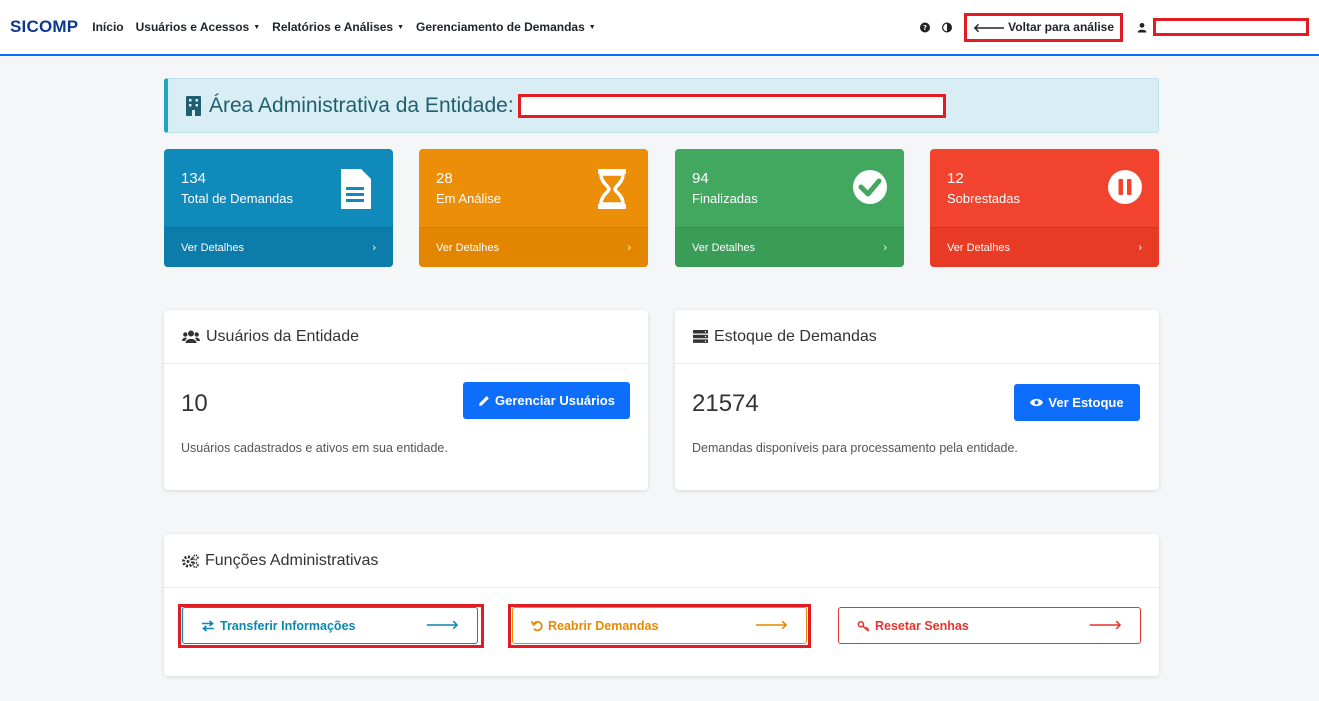 The width and height of the screenshot is (1319, 701). What do you see at coordinates (192, 27) in the screenshot?
I see `nav-usuarios-label: Usuários e Acessos` at bounding box center [192, 27].